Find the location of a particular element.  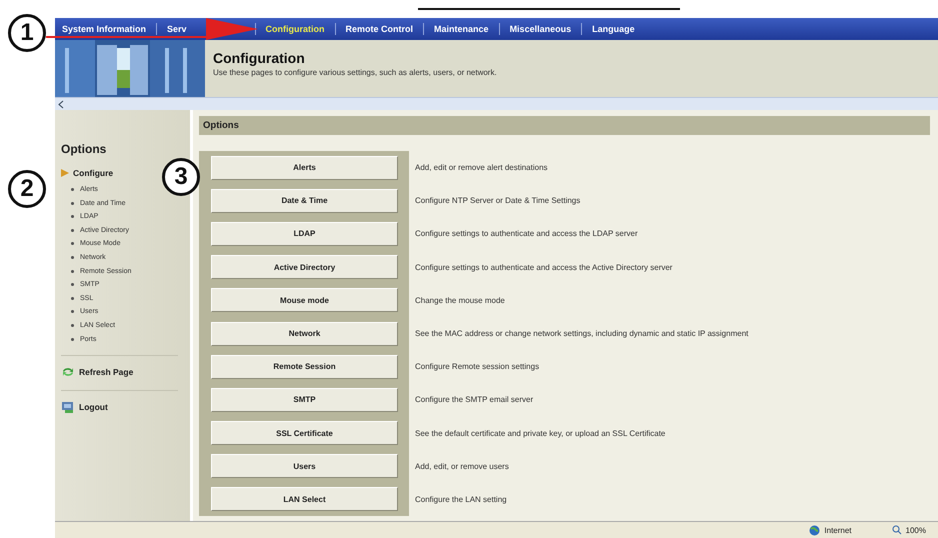

computer-icon is located at coordinates (68, 406).